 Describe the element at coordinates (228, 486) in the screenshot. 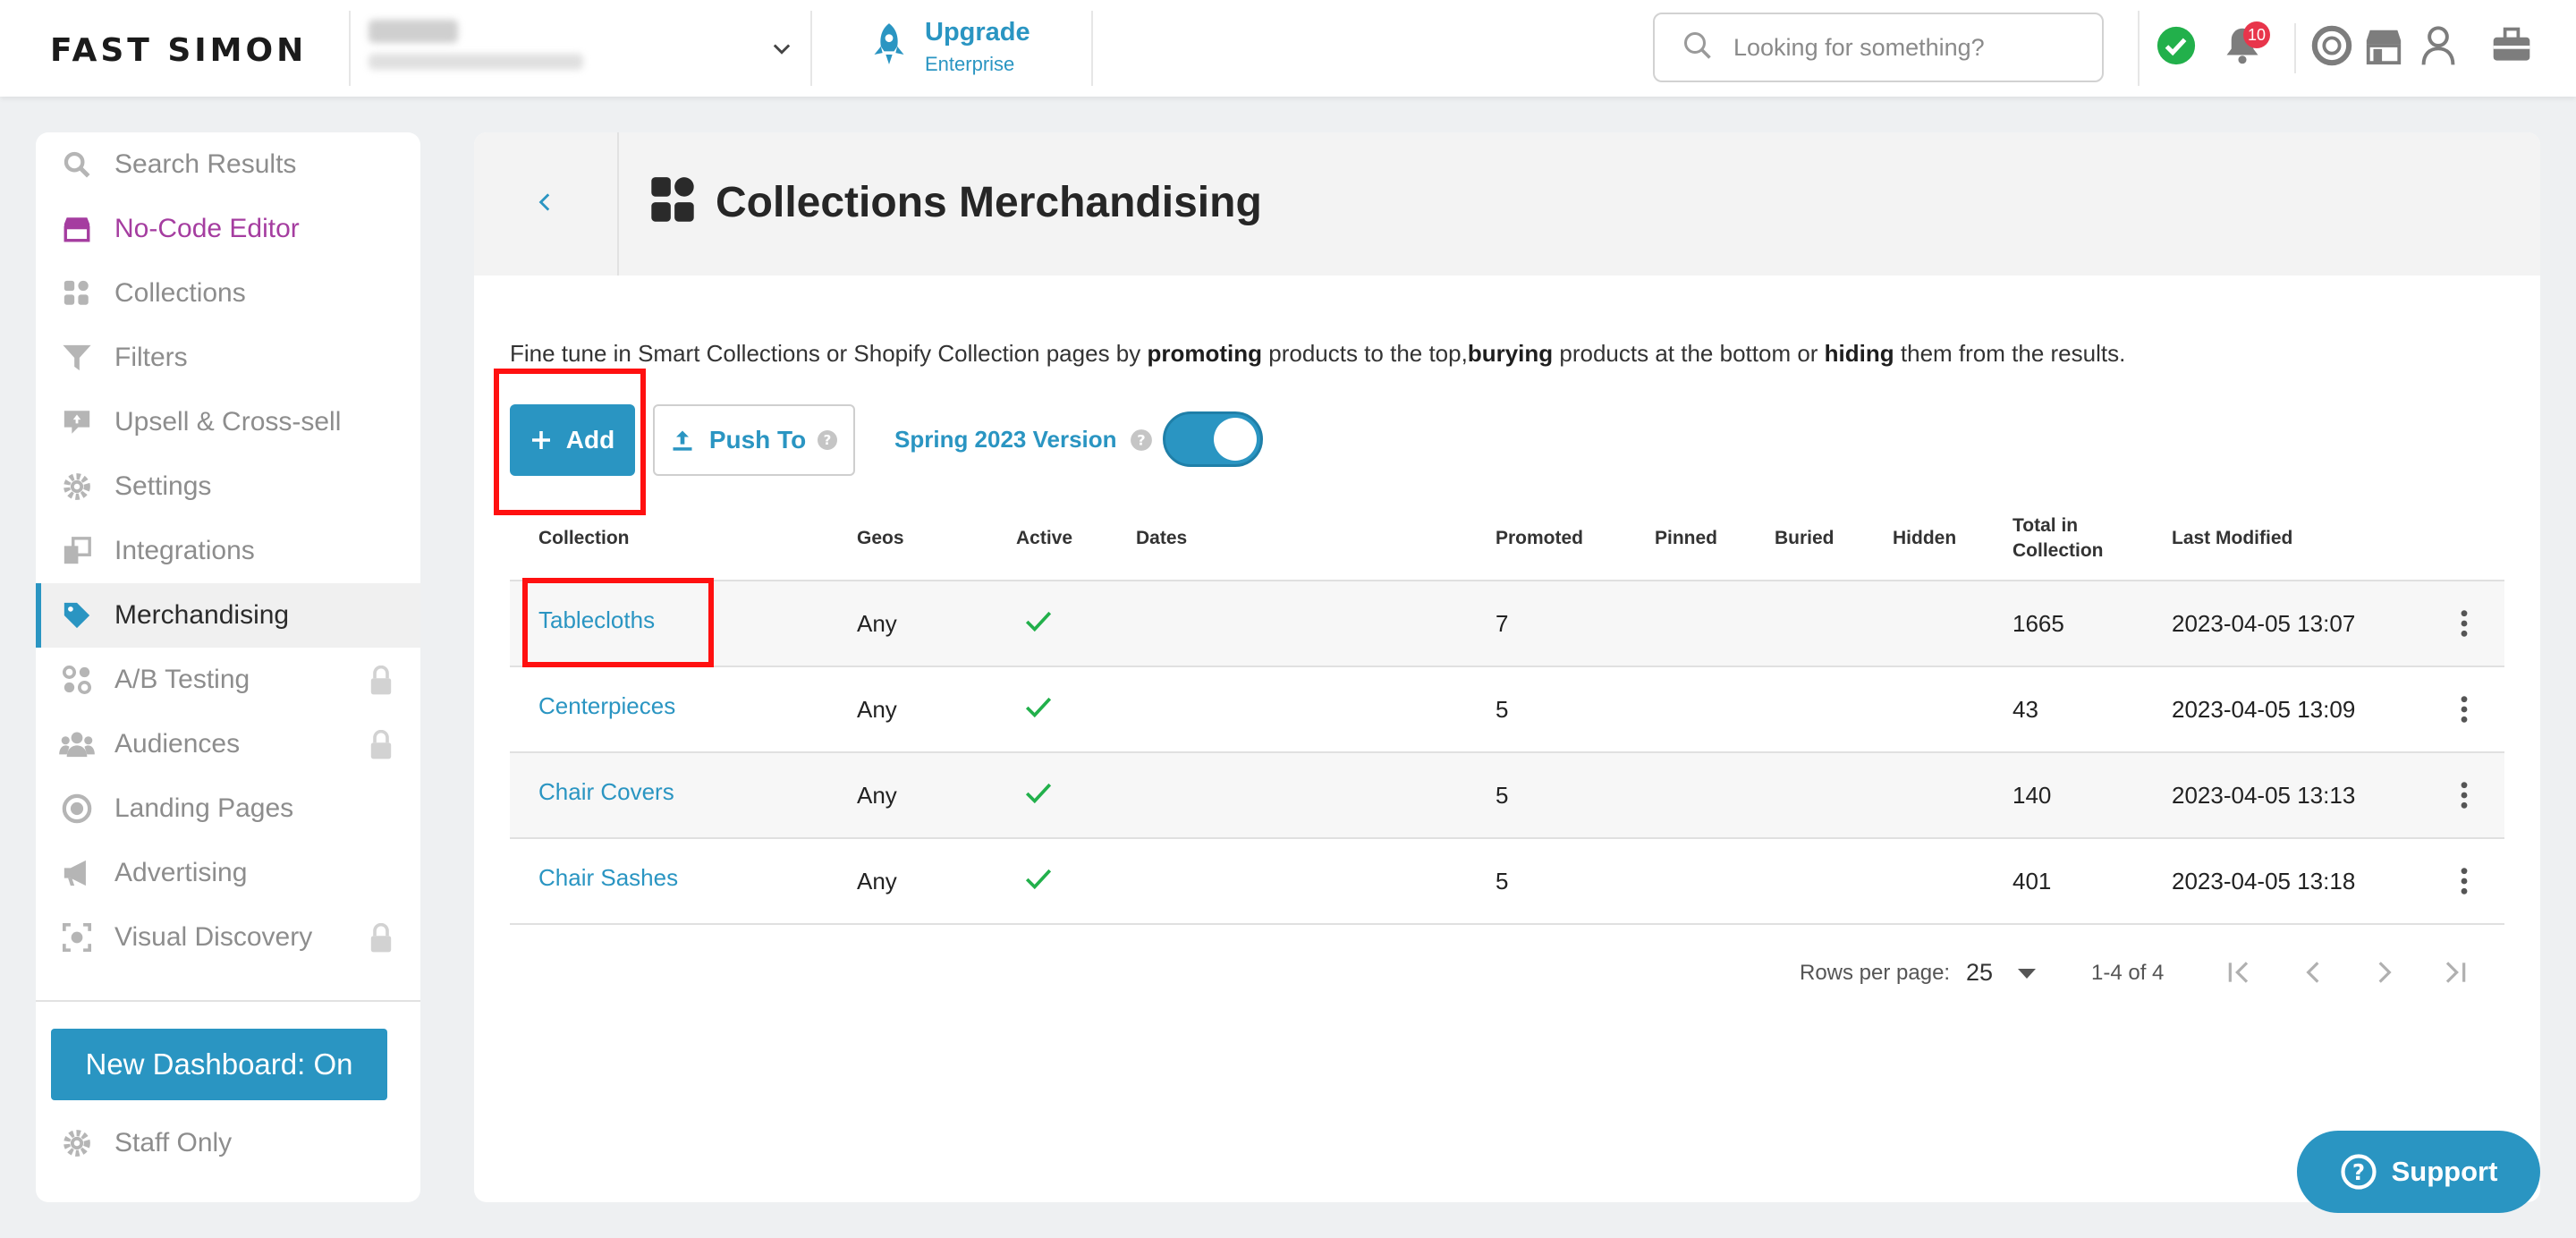

I see `sidebar-item-settings: Settings` at that location.